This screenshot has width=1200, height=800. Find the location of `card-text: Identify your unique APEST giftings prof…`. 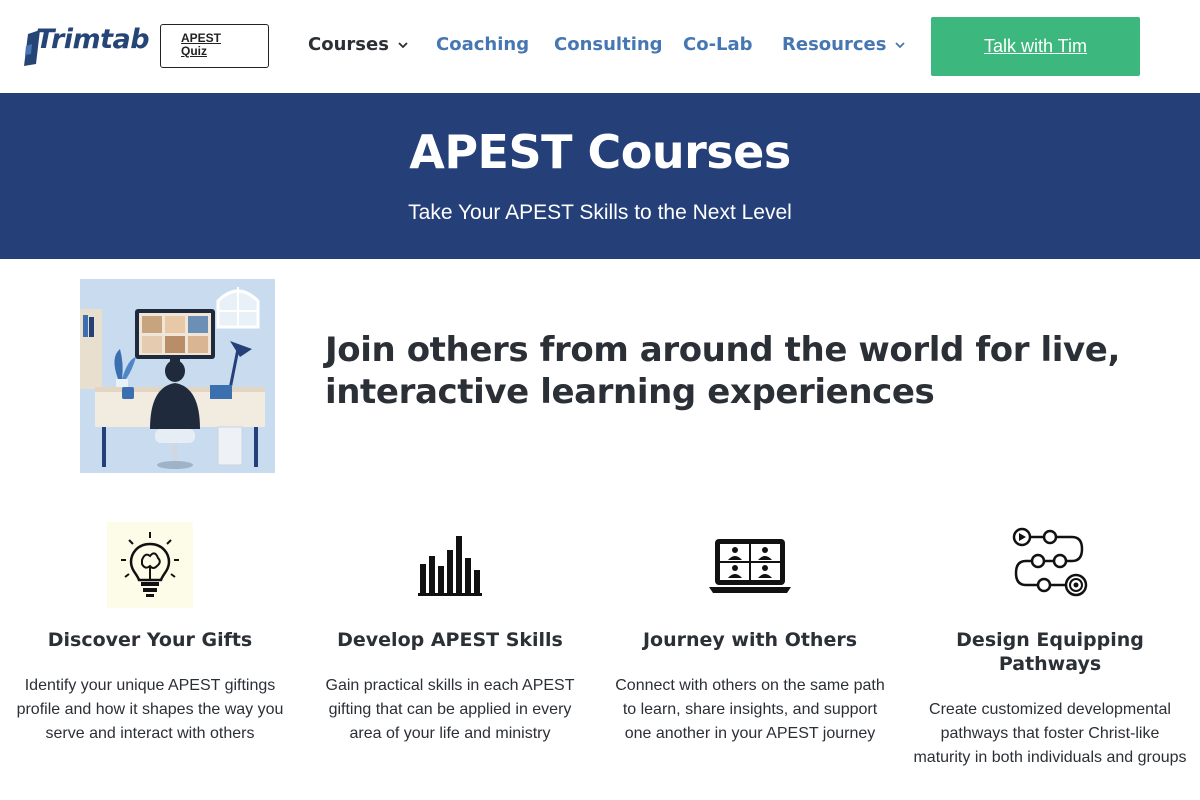

card-text: Identify your unique APEST giftings prof… is located at coordinates (150, 709).